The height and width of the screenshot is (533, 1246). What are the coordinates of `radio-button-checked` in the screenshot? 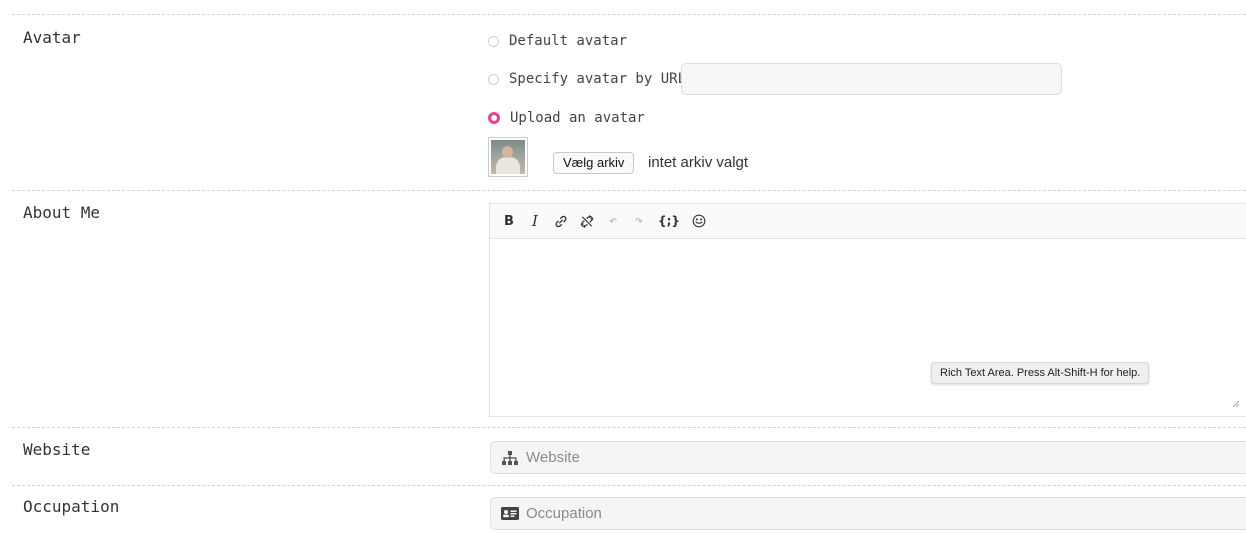 It's located at (494, 118).